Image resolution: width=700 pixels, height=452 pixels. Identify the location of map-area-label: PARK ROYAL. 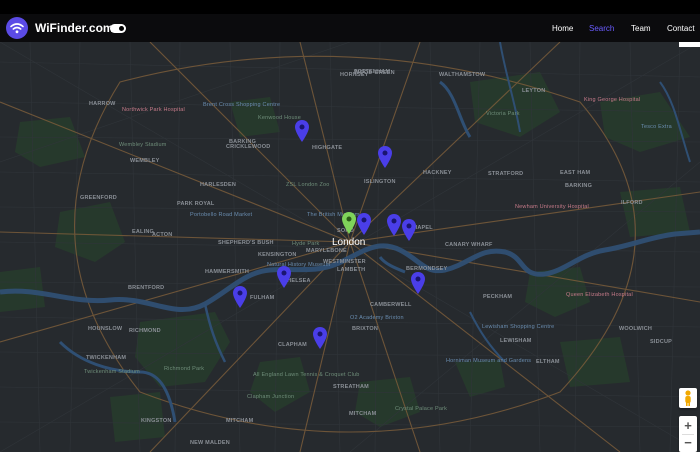
(196, 204).